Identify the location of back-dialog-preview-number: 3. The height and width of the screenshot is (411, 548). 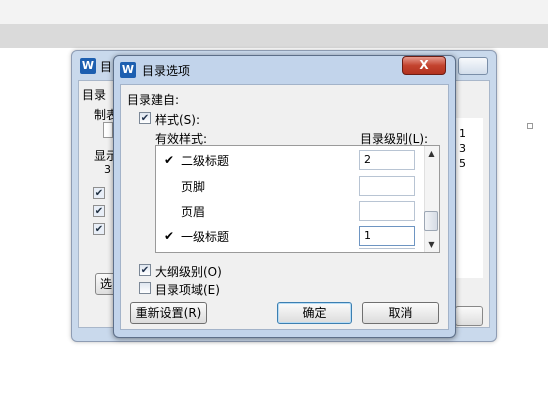
(462, 148).